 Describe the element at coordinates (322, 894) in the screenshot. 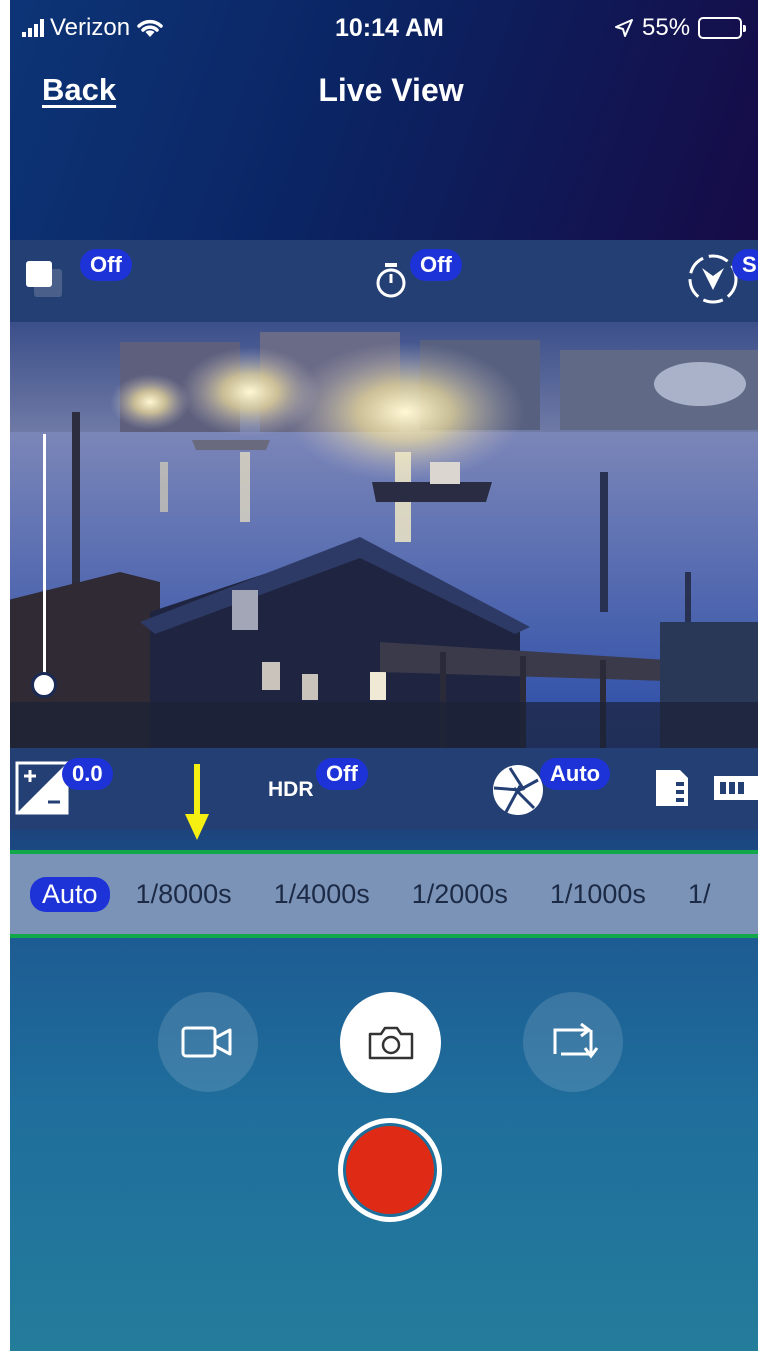

I see `shutter-option-1-4000: 1/4000s` at that location.